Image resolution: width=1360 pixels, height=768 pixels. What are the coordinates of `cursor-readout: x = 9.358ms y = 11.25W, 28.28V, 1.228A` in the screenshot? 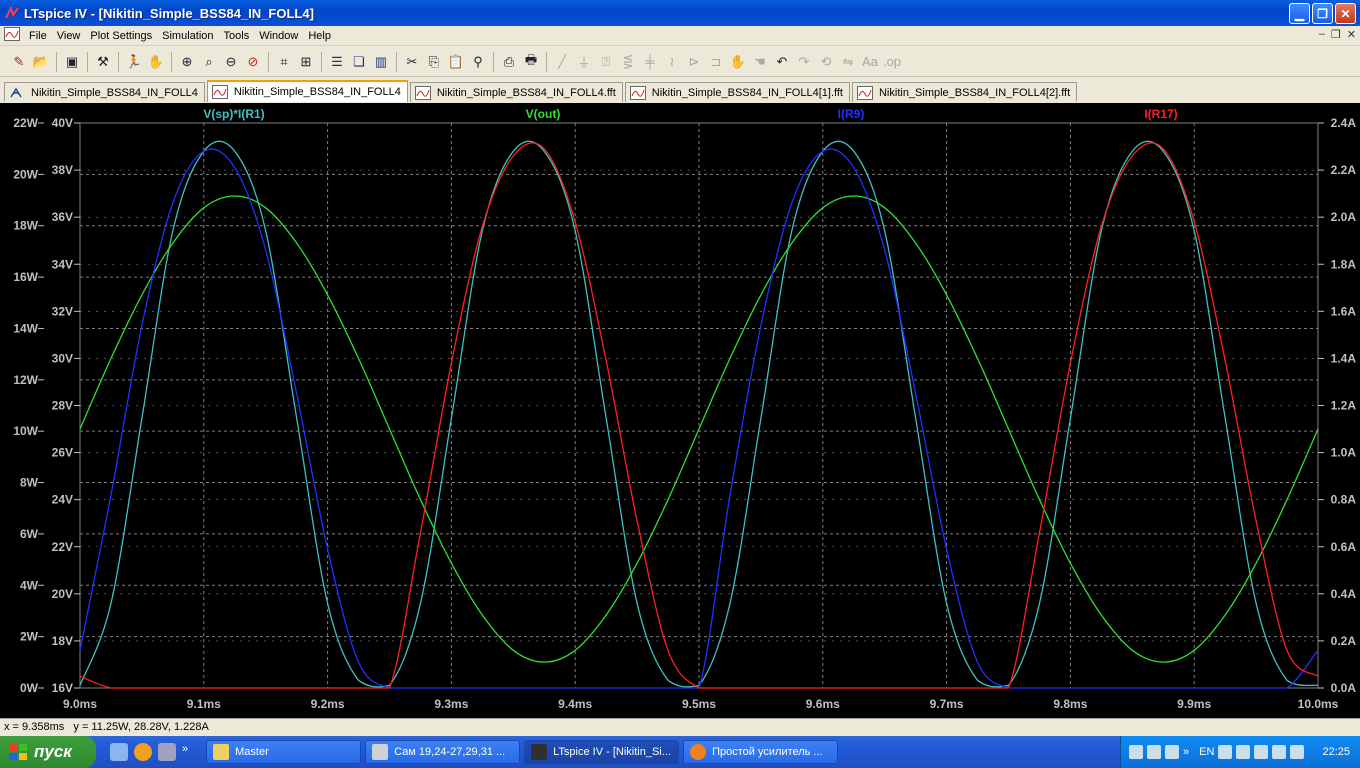 It's located at (106, 727).